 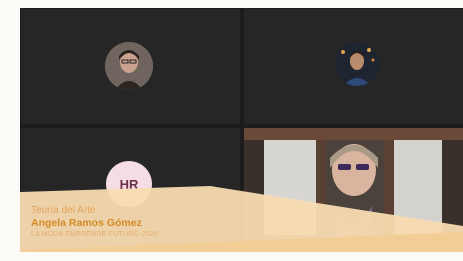 I want to click on speaker-name: Angela Ramos Gómez, so click(x=86, y=223).